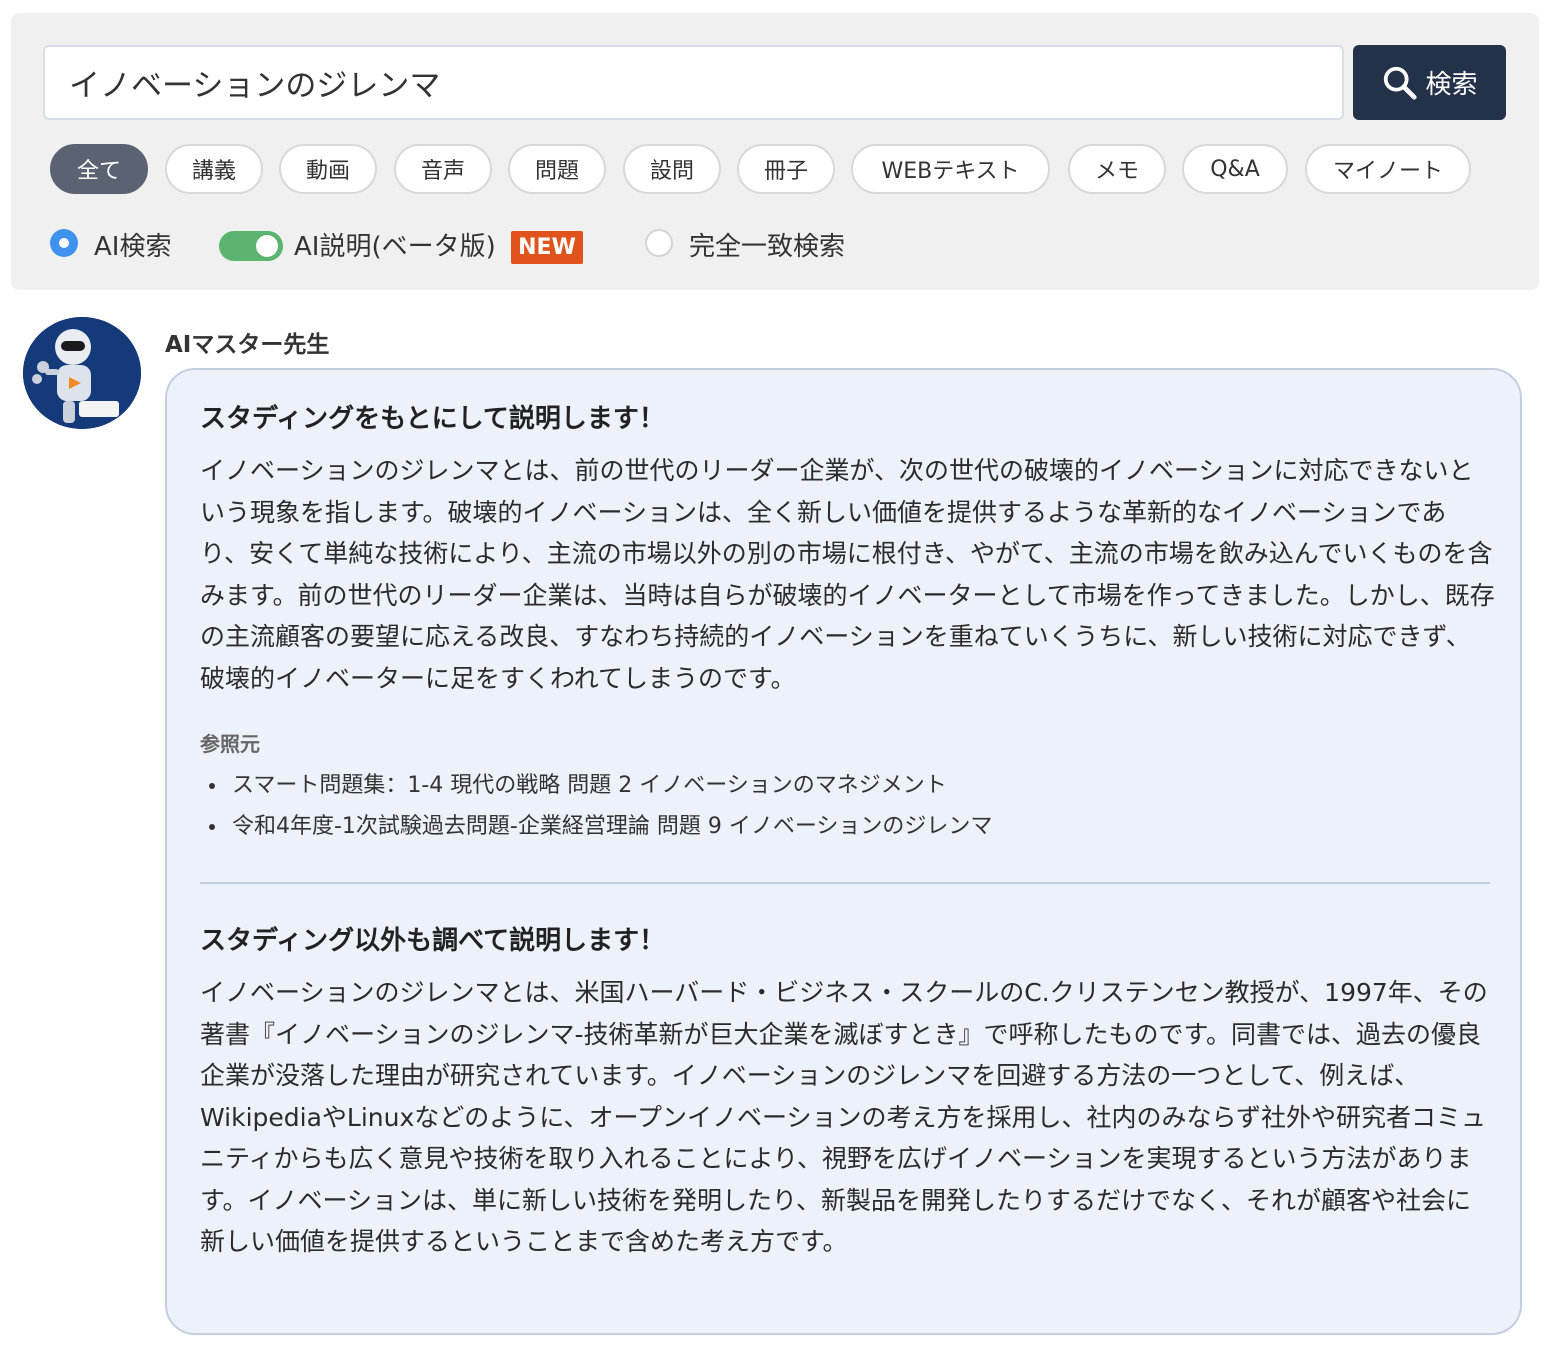  I want to click on filter-chip-qa: Q&A, so click(1235, 169).